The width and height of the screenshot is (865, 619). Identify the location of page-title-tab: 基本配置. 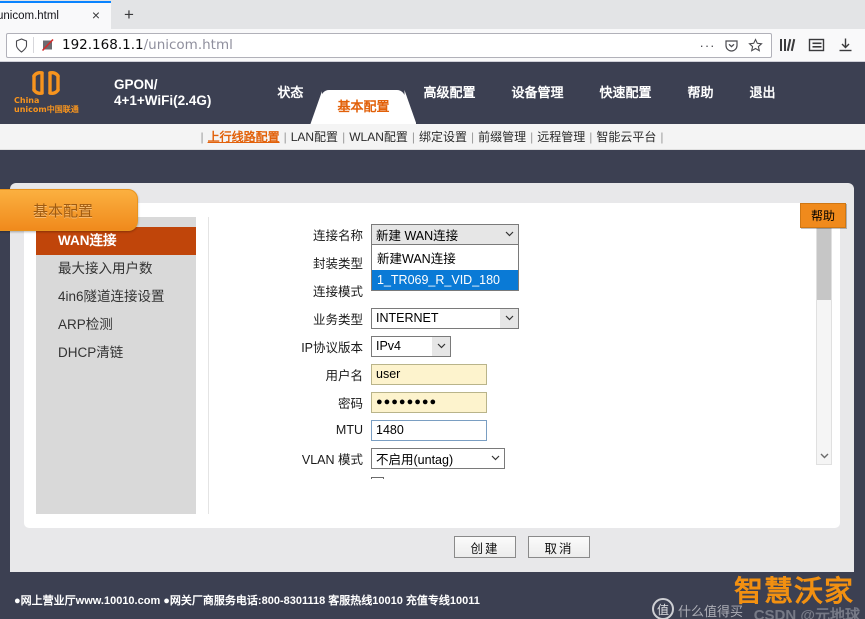
(69, 210).